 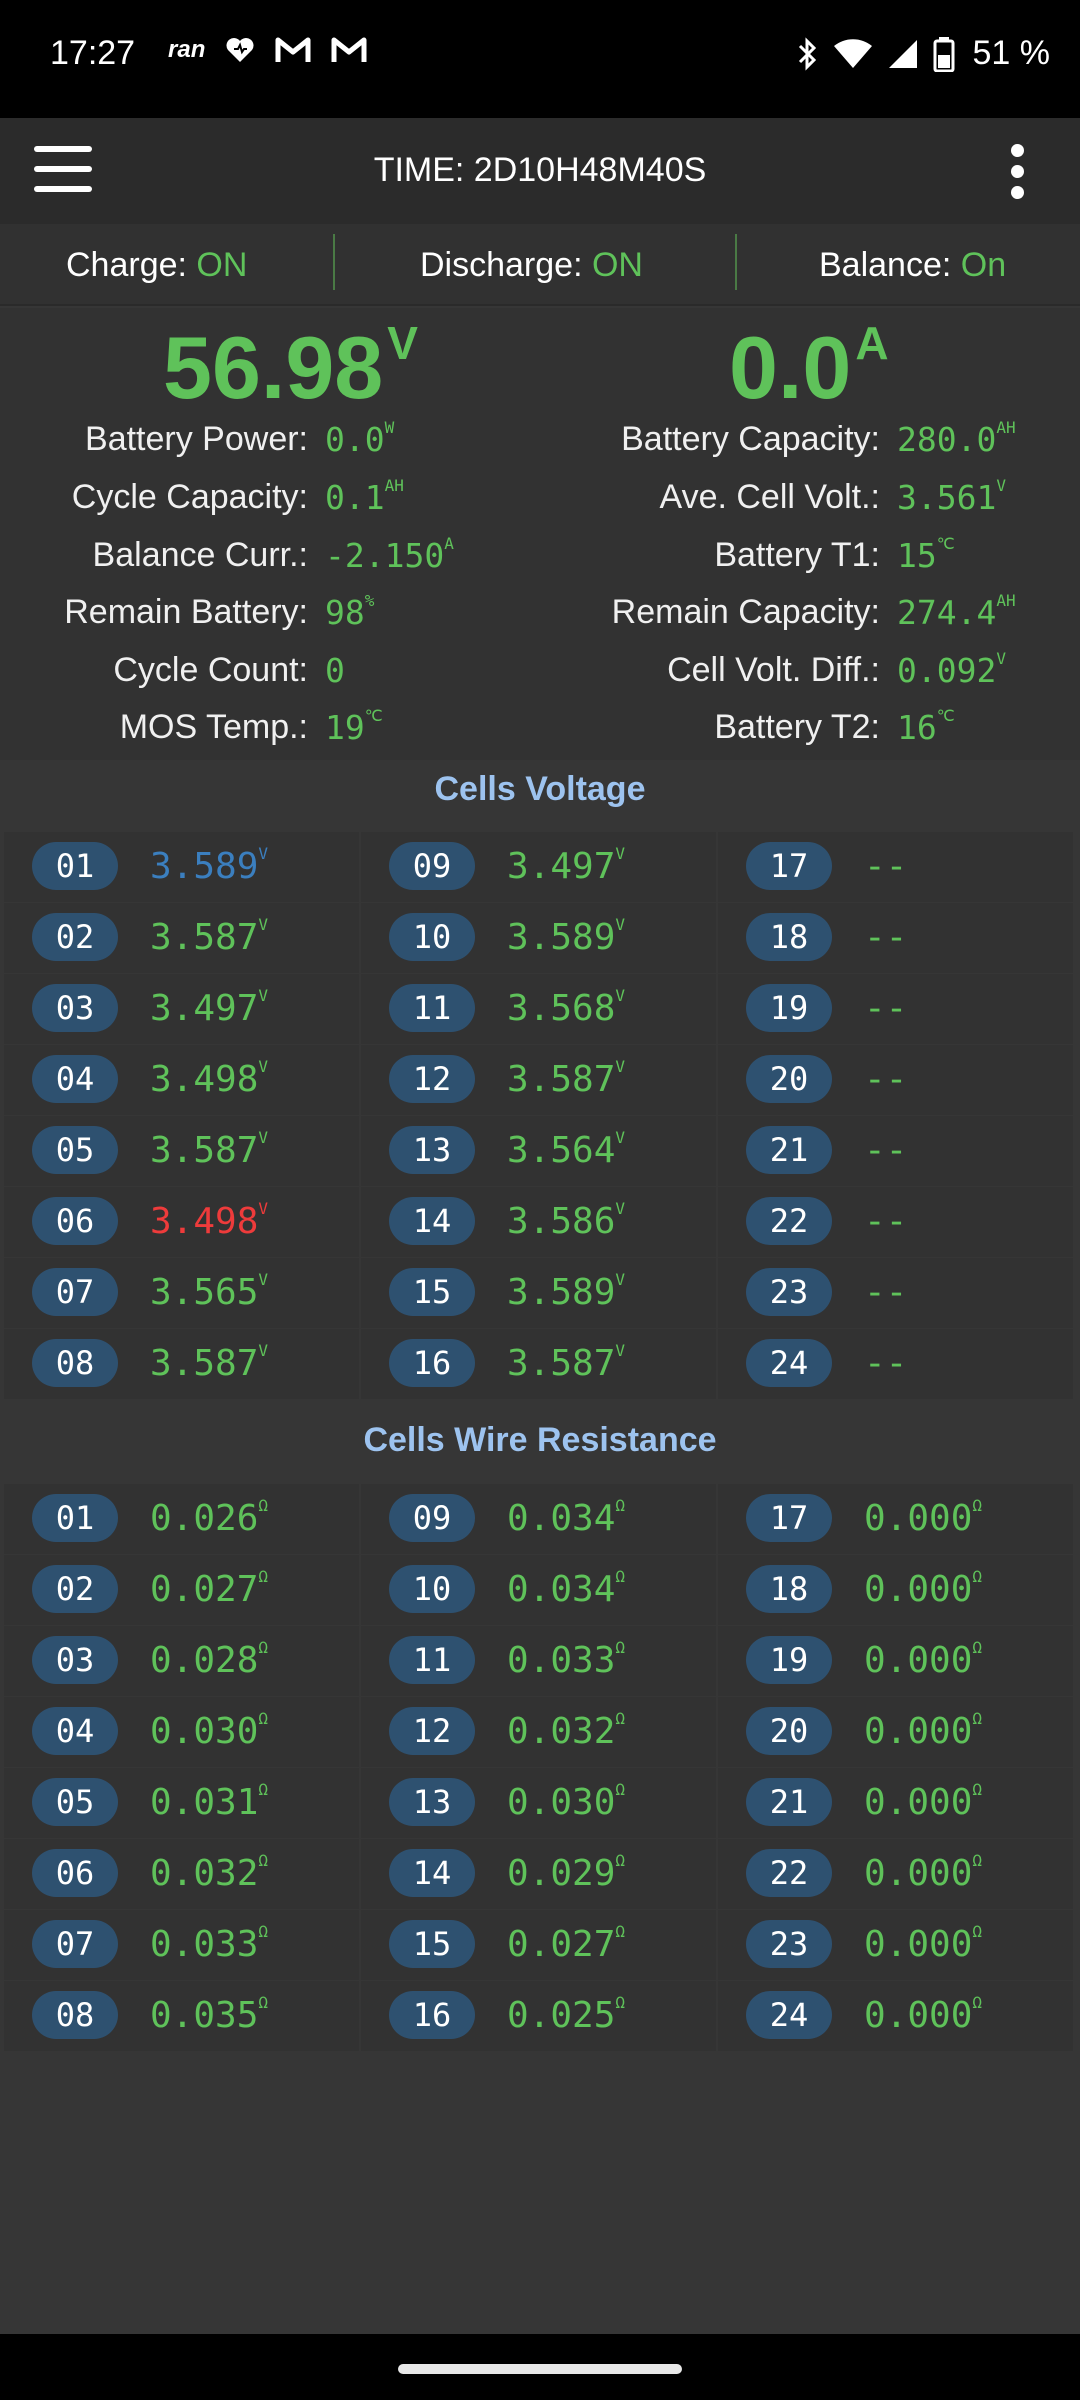 I want to click on cell-resistance-cell: 04 0.030Ω, so click(x=181, y=1732).